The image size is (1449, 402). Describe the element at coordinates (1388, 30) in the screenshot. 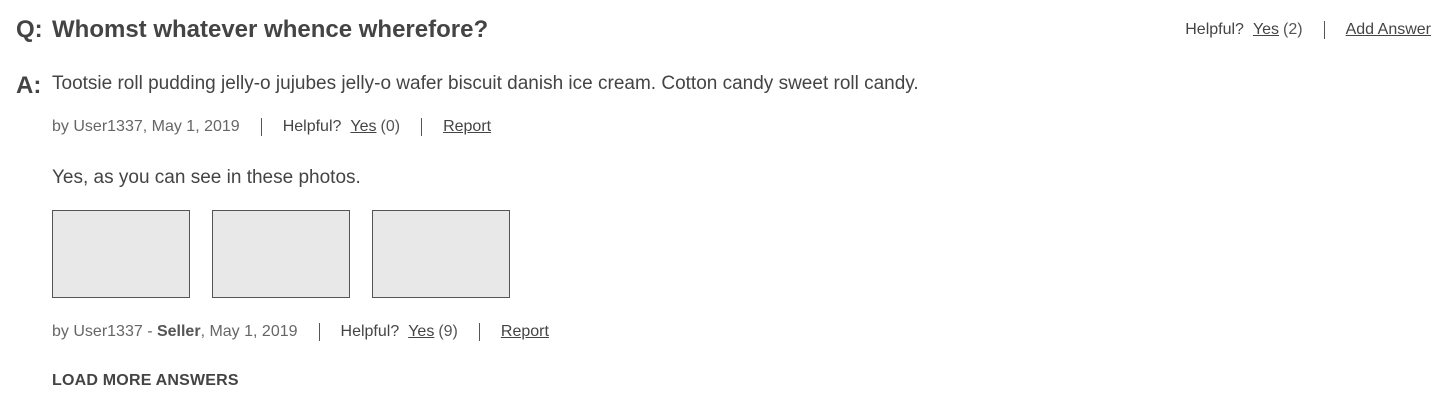

I see `add-answer-link: Add Answer` at that location.